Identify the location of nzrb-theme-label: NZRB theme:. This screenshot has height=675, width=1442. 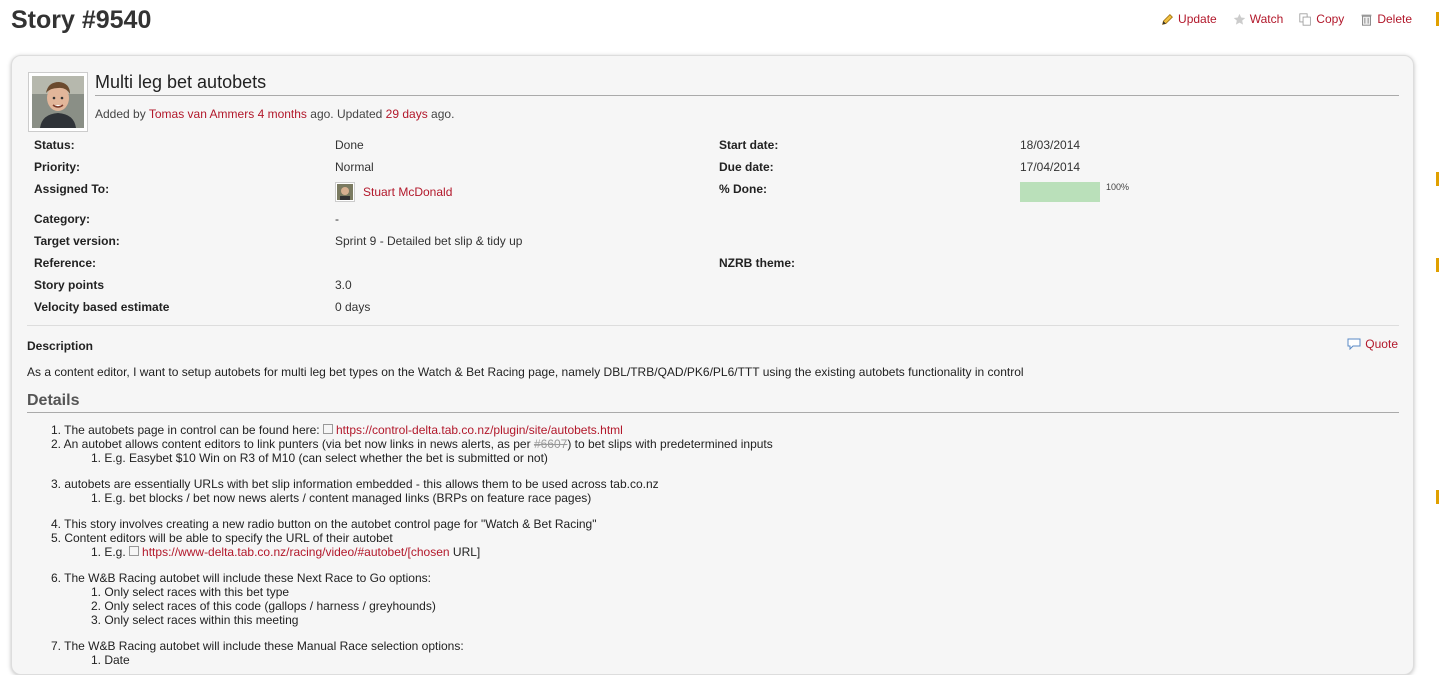
(757, 263).